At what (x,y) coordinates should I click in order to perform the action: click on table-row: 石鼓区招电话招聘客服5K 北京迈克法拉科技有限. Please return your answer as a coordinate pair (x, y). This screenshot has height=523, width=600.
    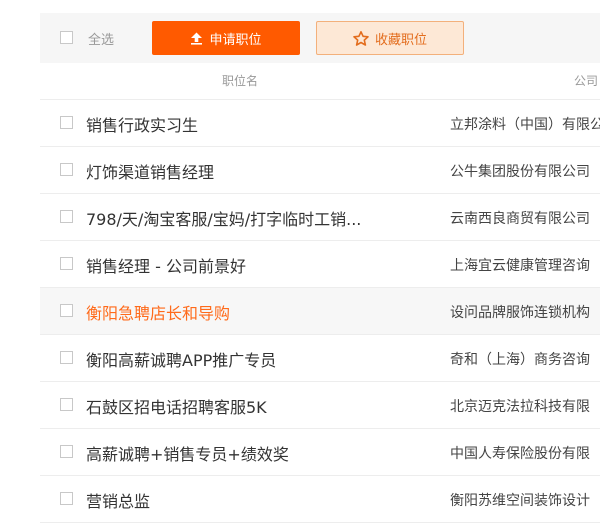
    Looking at the image, I should click on (320, 405).